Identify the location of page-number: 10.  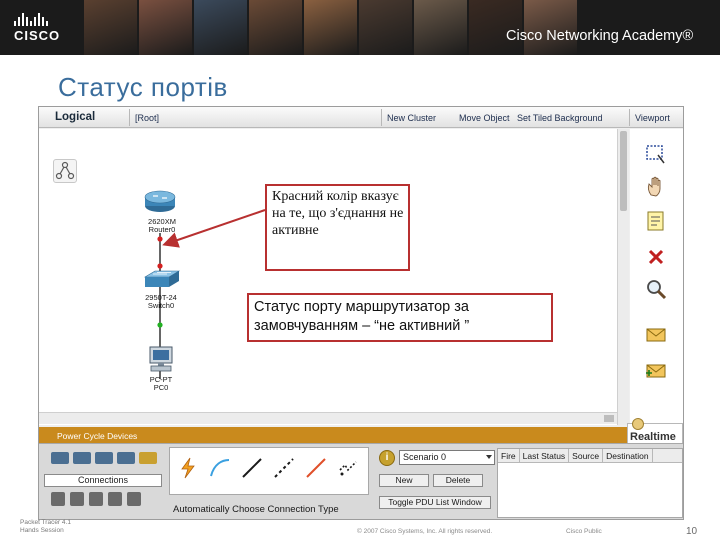
(692, 531).